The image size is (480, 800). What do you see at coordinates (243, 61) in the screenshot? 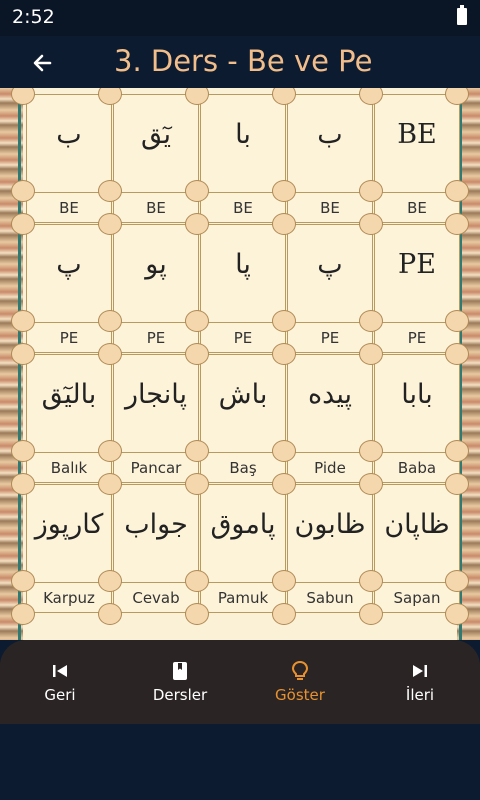
I see `page-title: 3. Ders - Be ve Pe` at bounding box center [243, 61].